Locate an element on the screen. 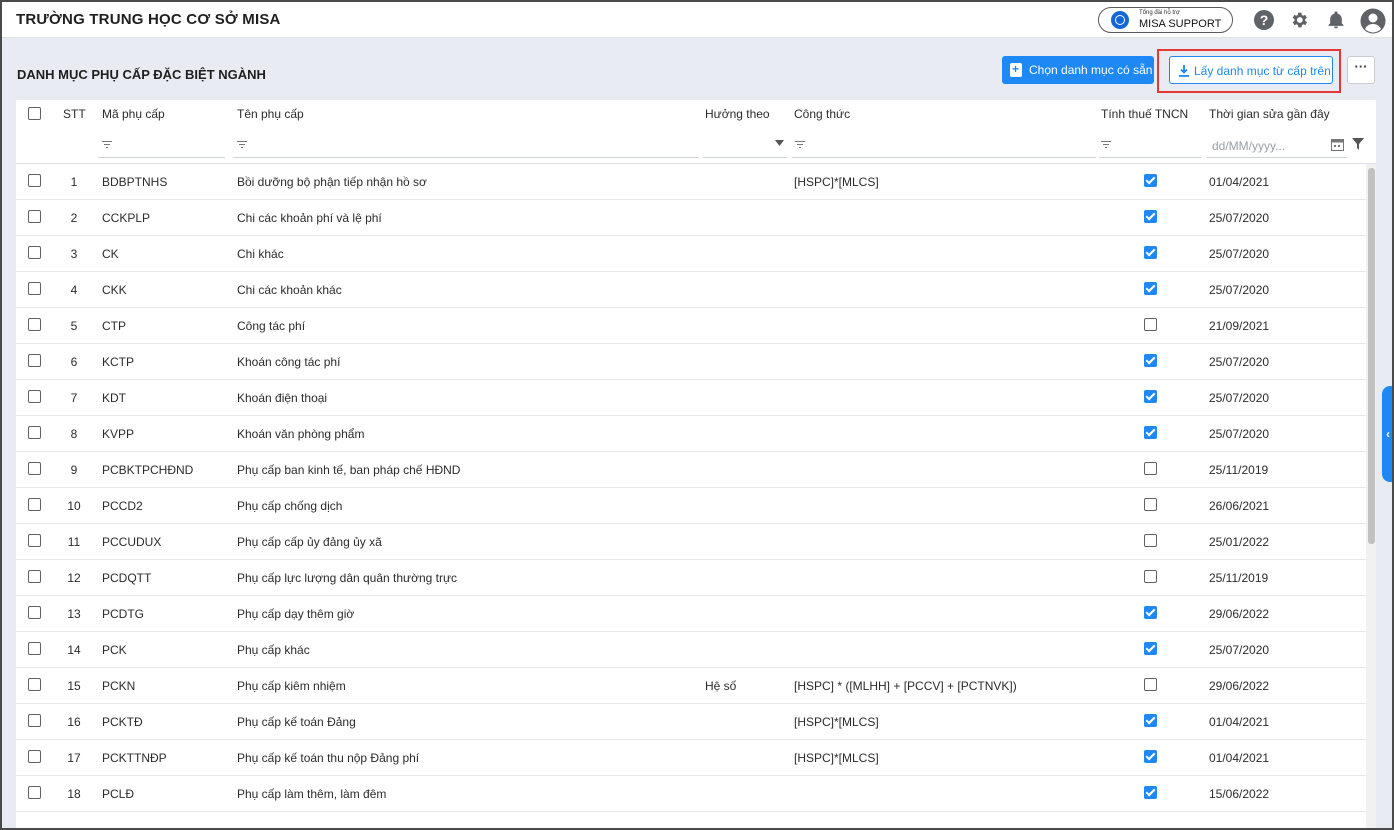 The image size is (1394, 830). row-stt: 10 is located at coordinates (74, 506).